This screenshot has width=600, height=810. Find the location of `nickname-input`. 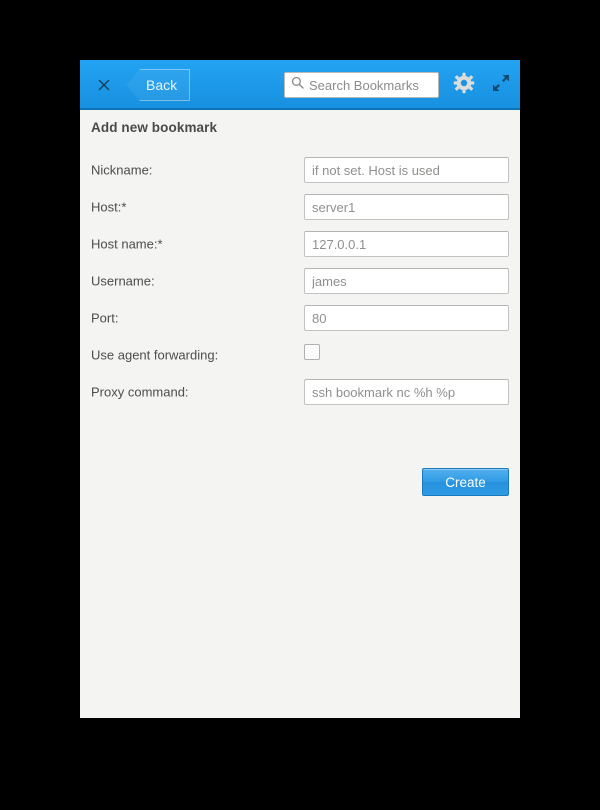

nickname-input is located at coordinates (406, 170).